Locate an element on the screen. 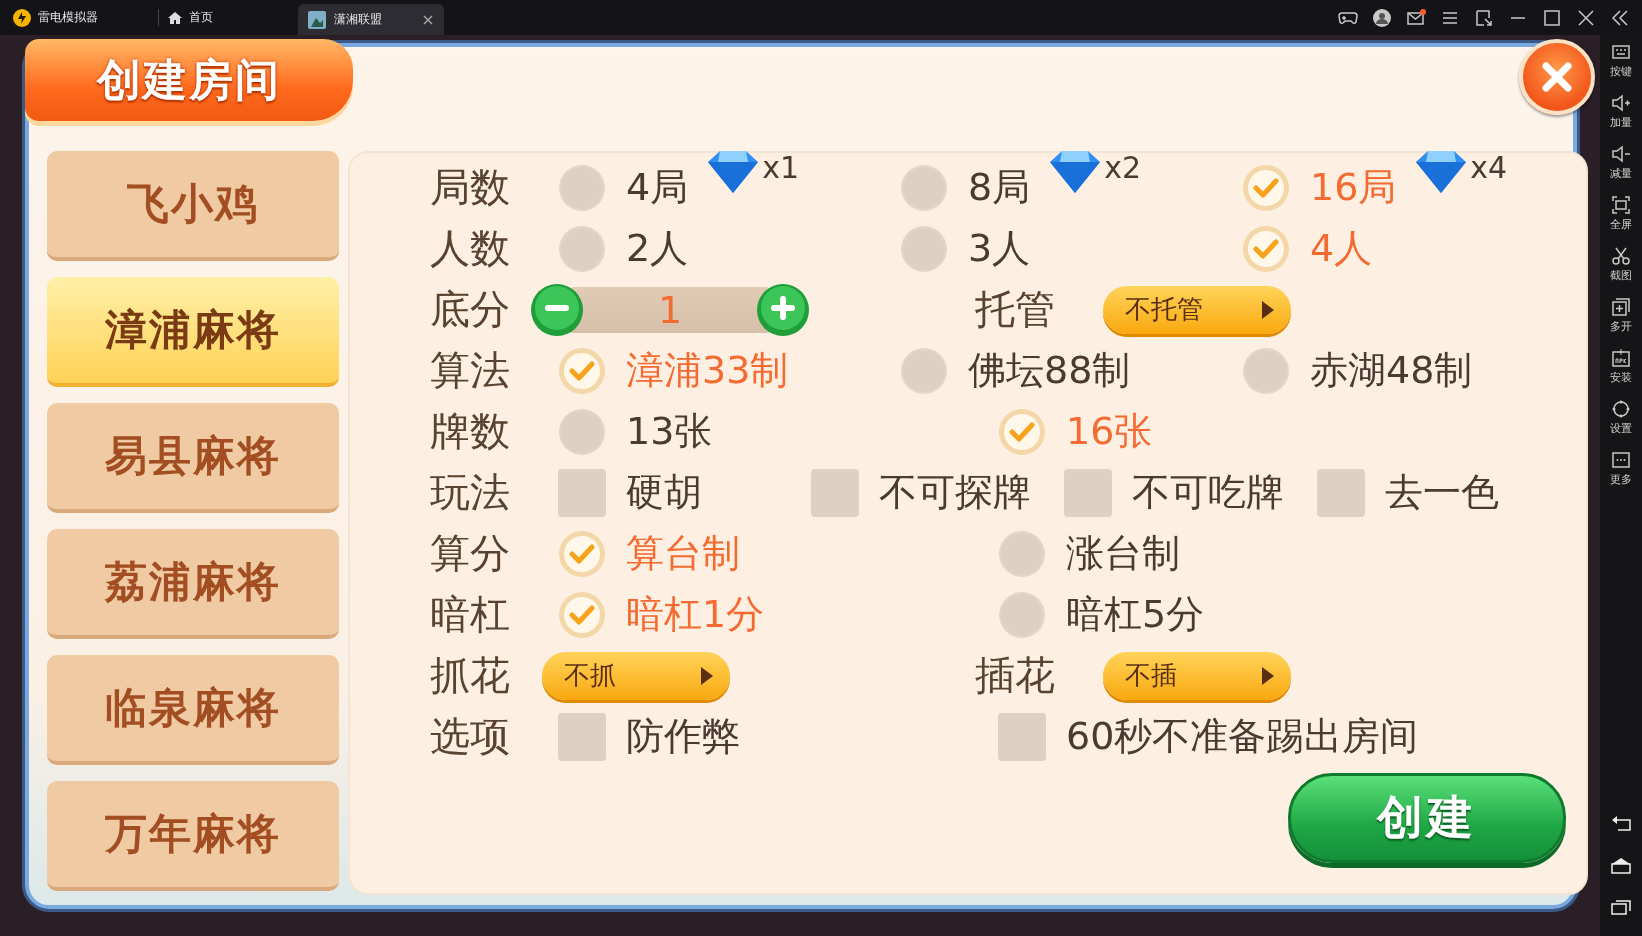 The image size is (1642, 936). option-label: 漳浦33制 is located at coordinates (707, 370).